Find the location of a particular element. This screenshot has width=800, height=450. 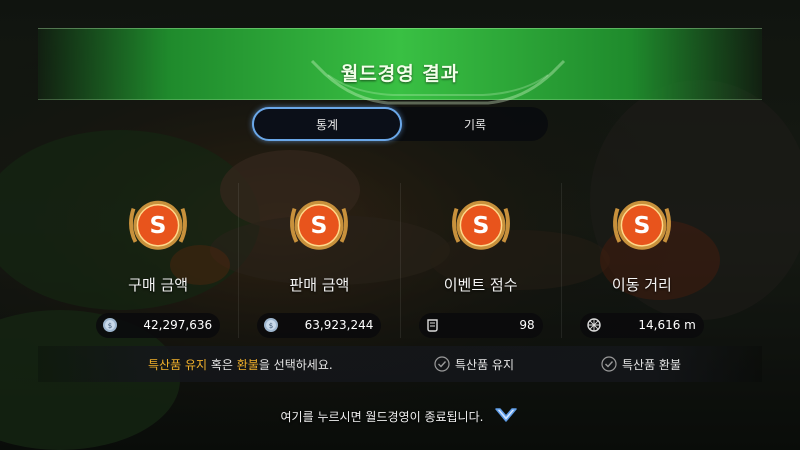

stat-sale-amount: S 판매 금액 $ 63,923,244 is located at coordinates (318, 260).